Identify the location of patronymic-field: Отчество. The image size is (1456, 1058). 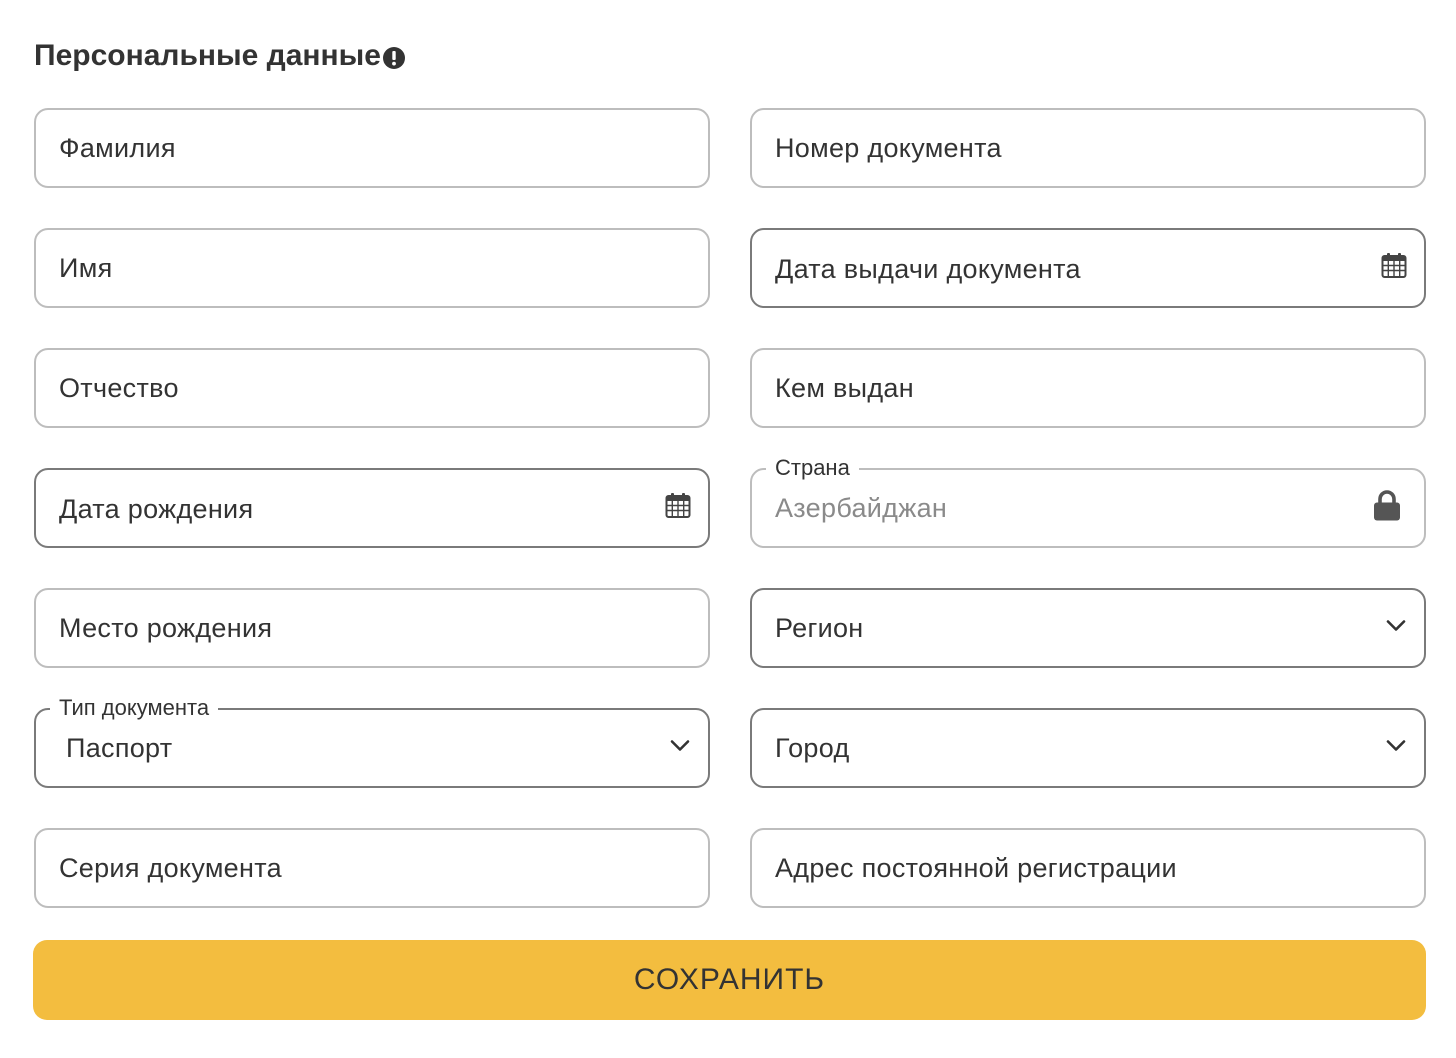
(372, 388).